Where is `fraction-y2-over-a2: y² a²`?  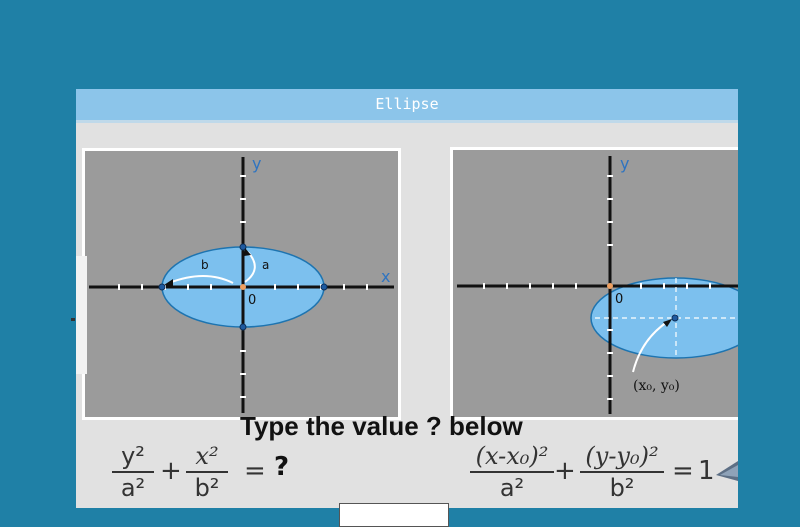 fraction-y2-over-a2: y² a² is located at coordinates (133, 472).